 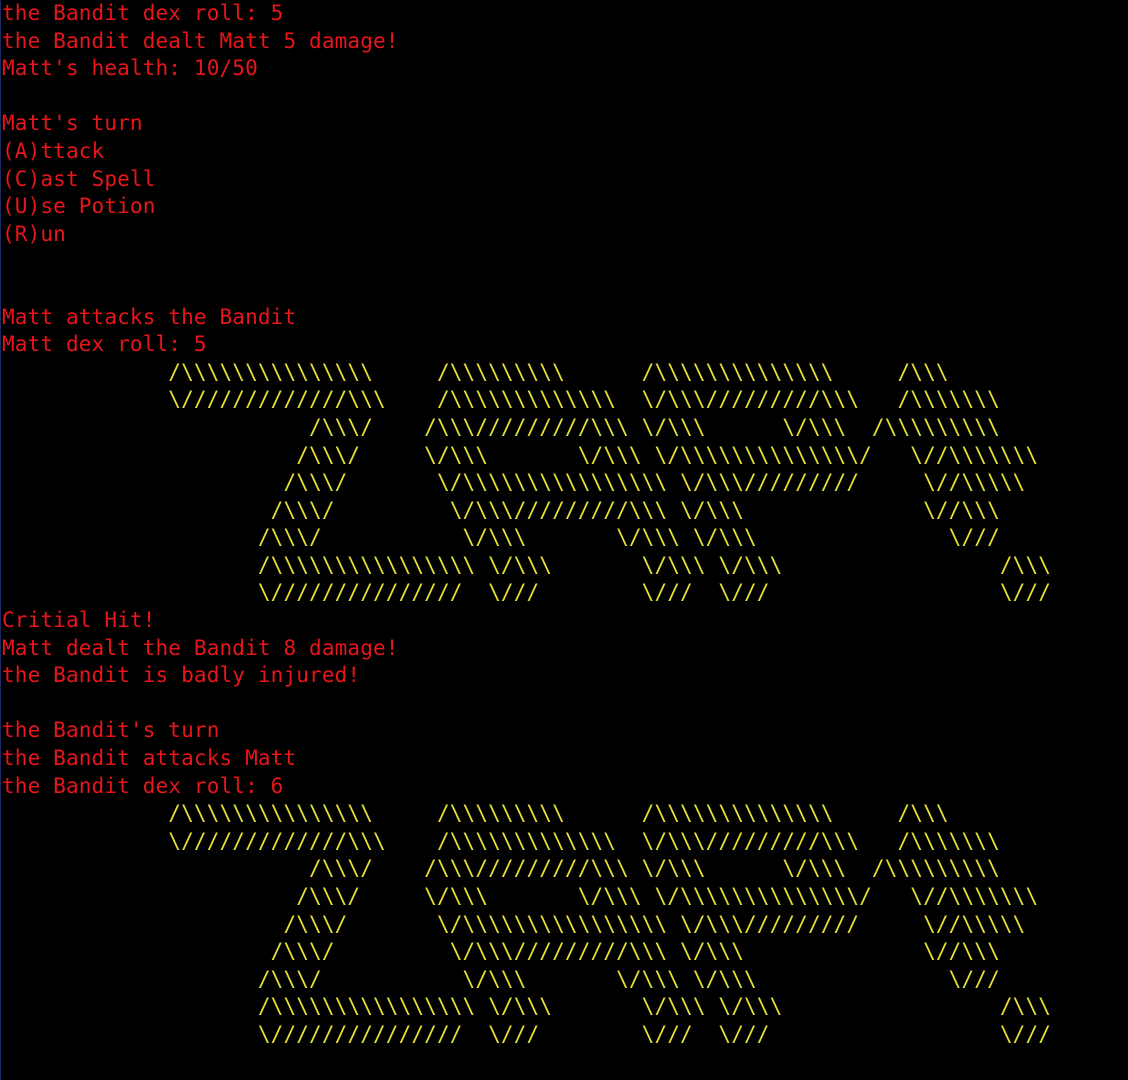 What do you see at coordinates (104, 344) in the screenshot?
I see `matt-dex-roll-line: Matt dex roll: 5` at bounding box center [104, 344].